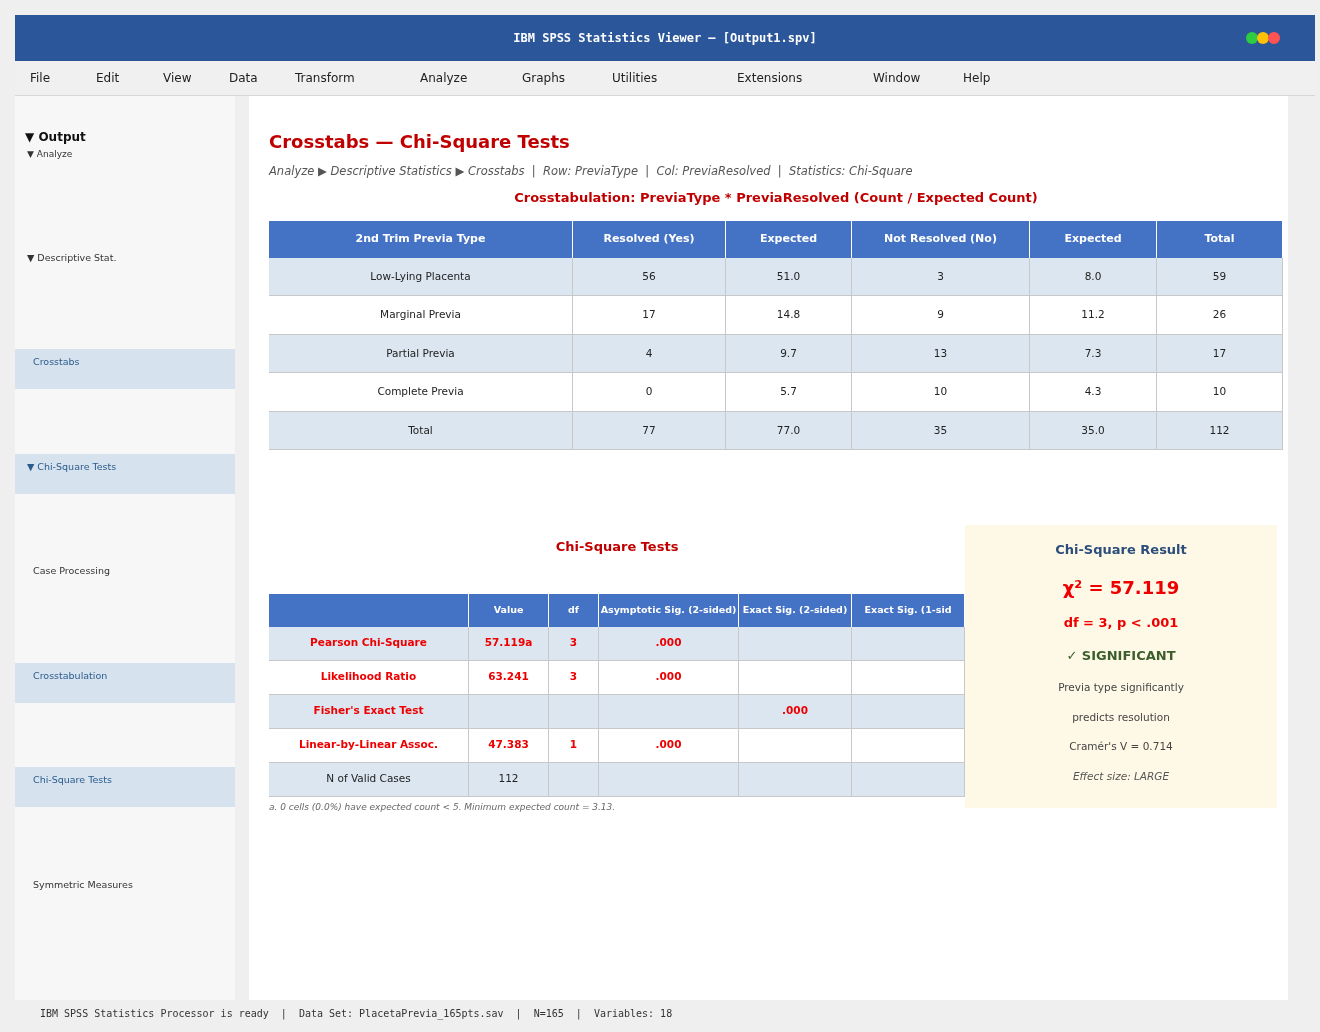 Image resolution: width=1320 pixels, height=1032 pixels. What do you see at coordinates (941, 315) in the screenshot?
I see `table-cell: 9` at bounding box center [941, 315].